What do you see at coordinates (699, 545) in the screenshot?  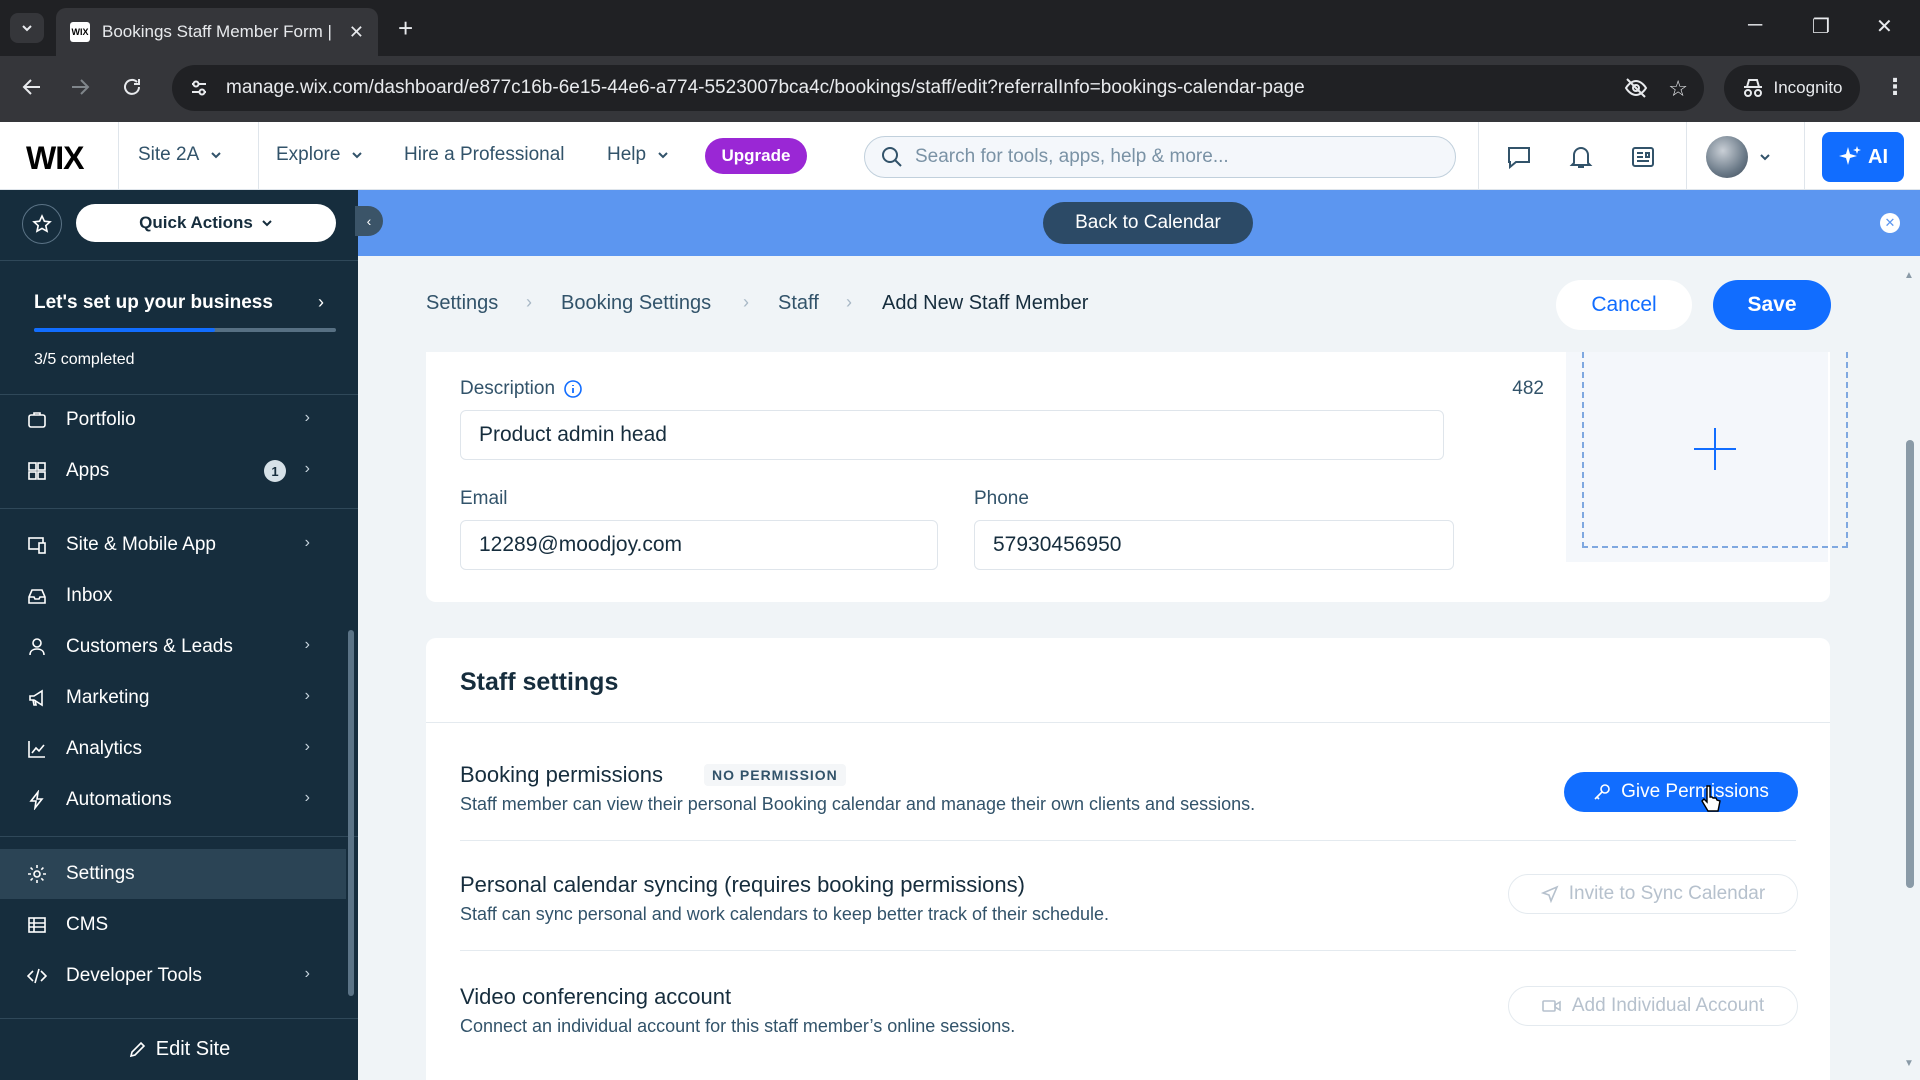 I see `email-field` at bounding box center [699, 545].